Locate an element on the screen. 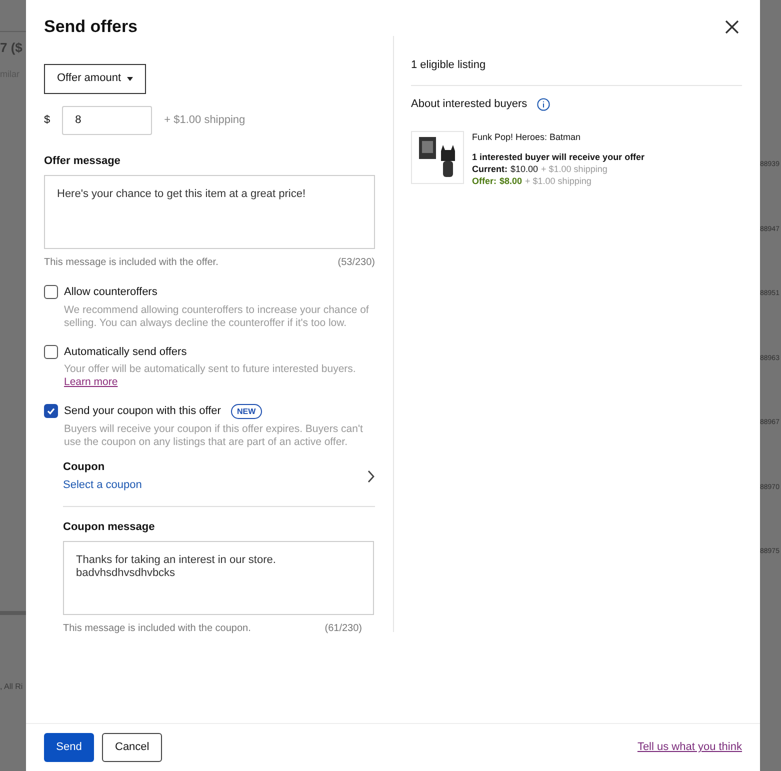 This screenshot has width=781, height=771. message-line: badvhsdhvsdhvbcks is located at coordinates (126, 573).